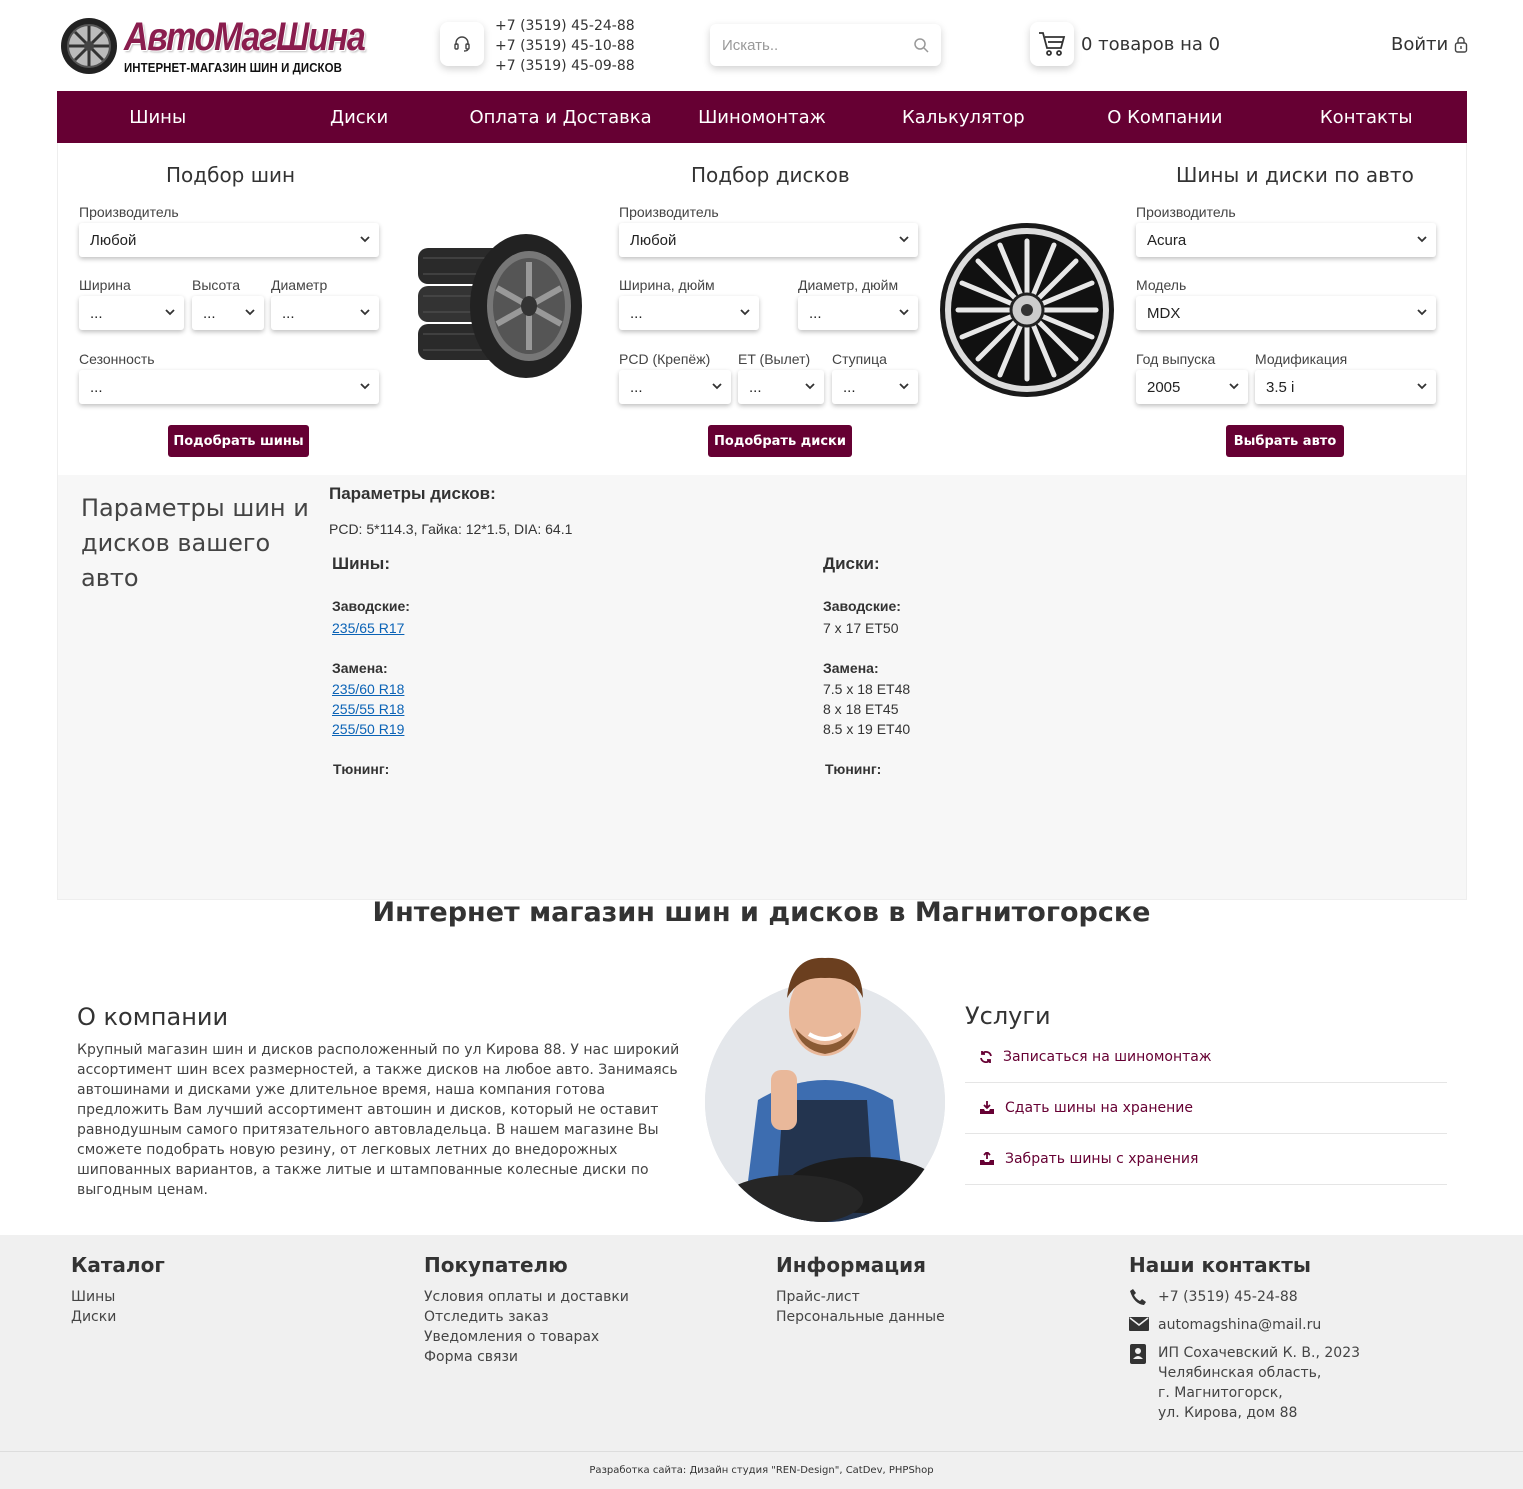  What do you see at coordinates (1008, 1016) in the screenshot?
I see `services-title: Услуги` at bounding box center [1008, 1016].